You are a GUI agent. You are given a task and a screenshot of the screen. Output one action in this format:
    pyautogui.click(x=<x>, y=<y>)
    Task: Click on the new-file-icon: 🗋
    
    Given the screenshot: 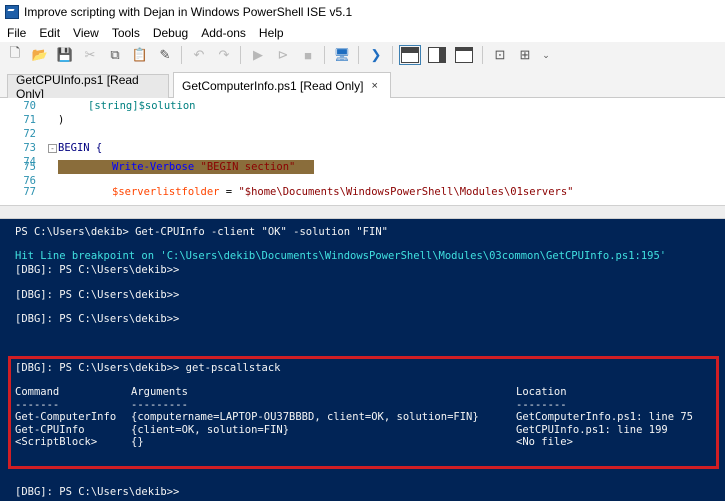 What is the action you would take?
    pyautogui.click(x=15, y=54)
    